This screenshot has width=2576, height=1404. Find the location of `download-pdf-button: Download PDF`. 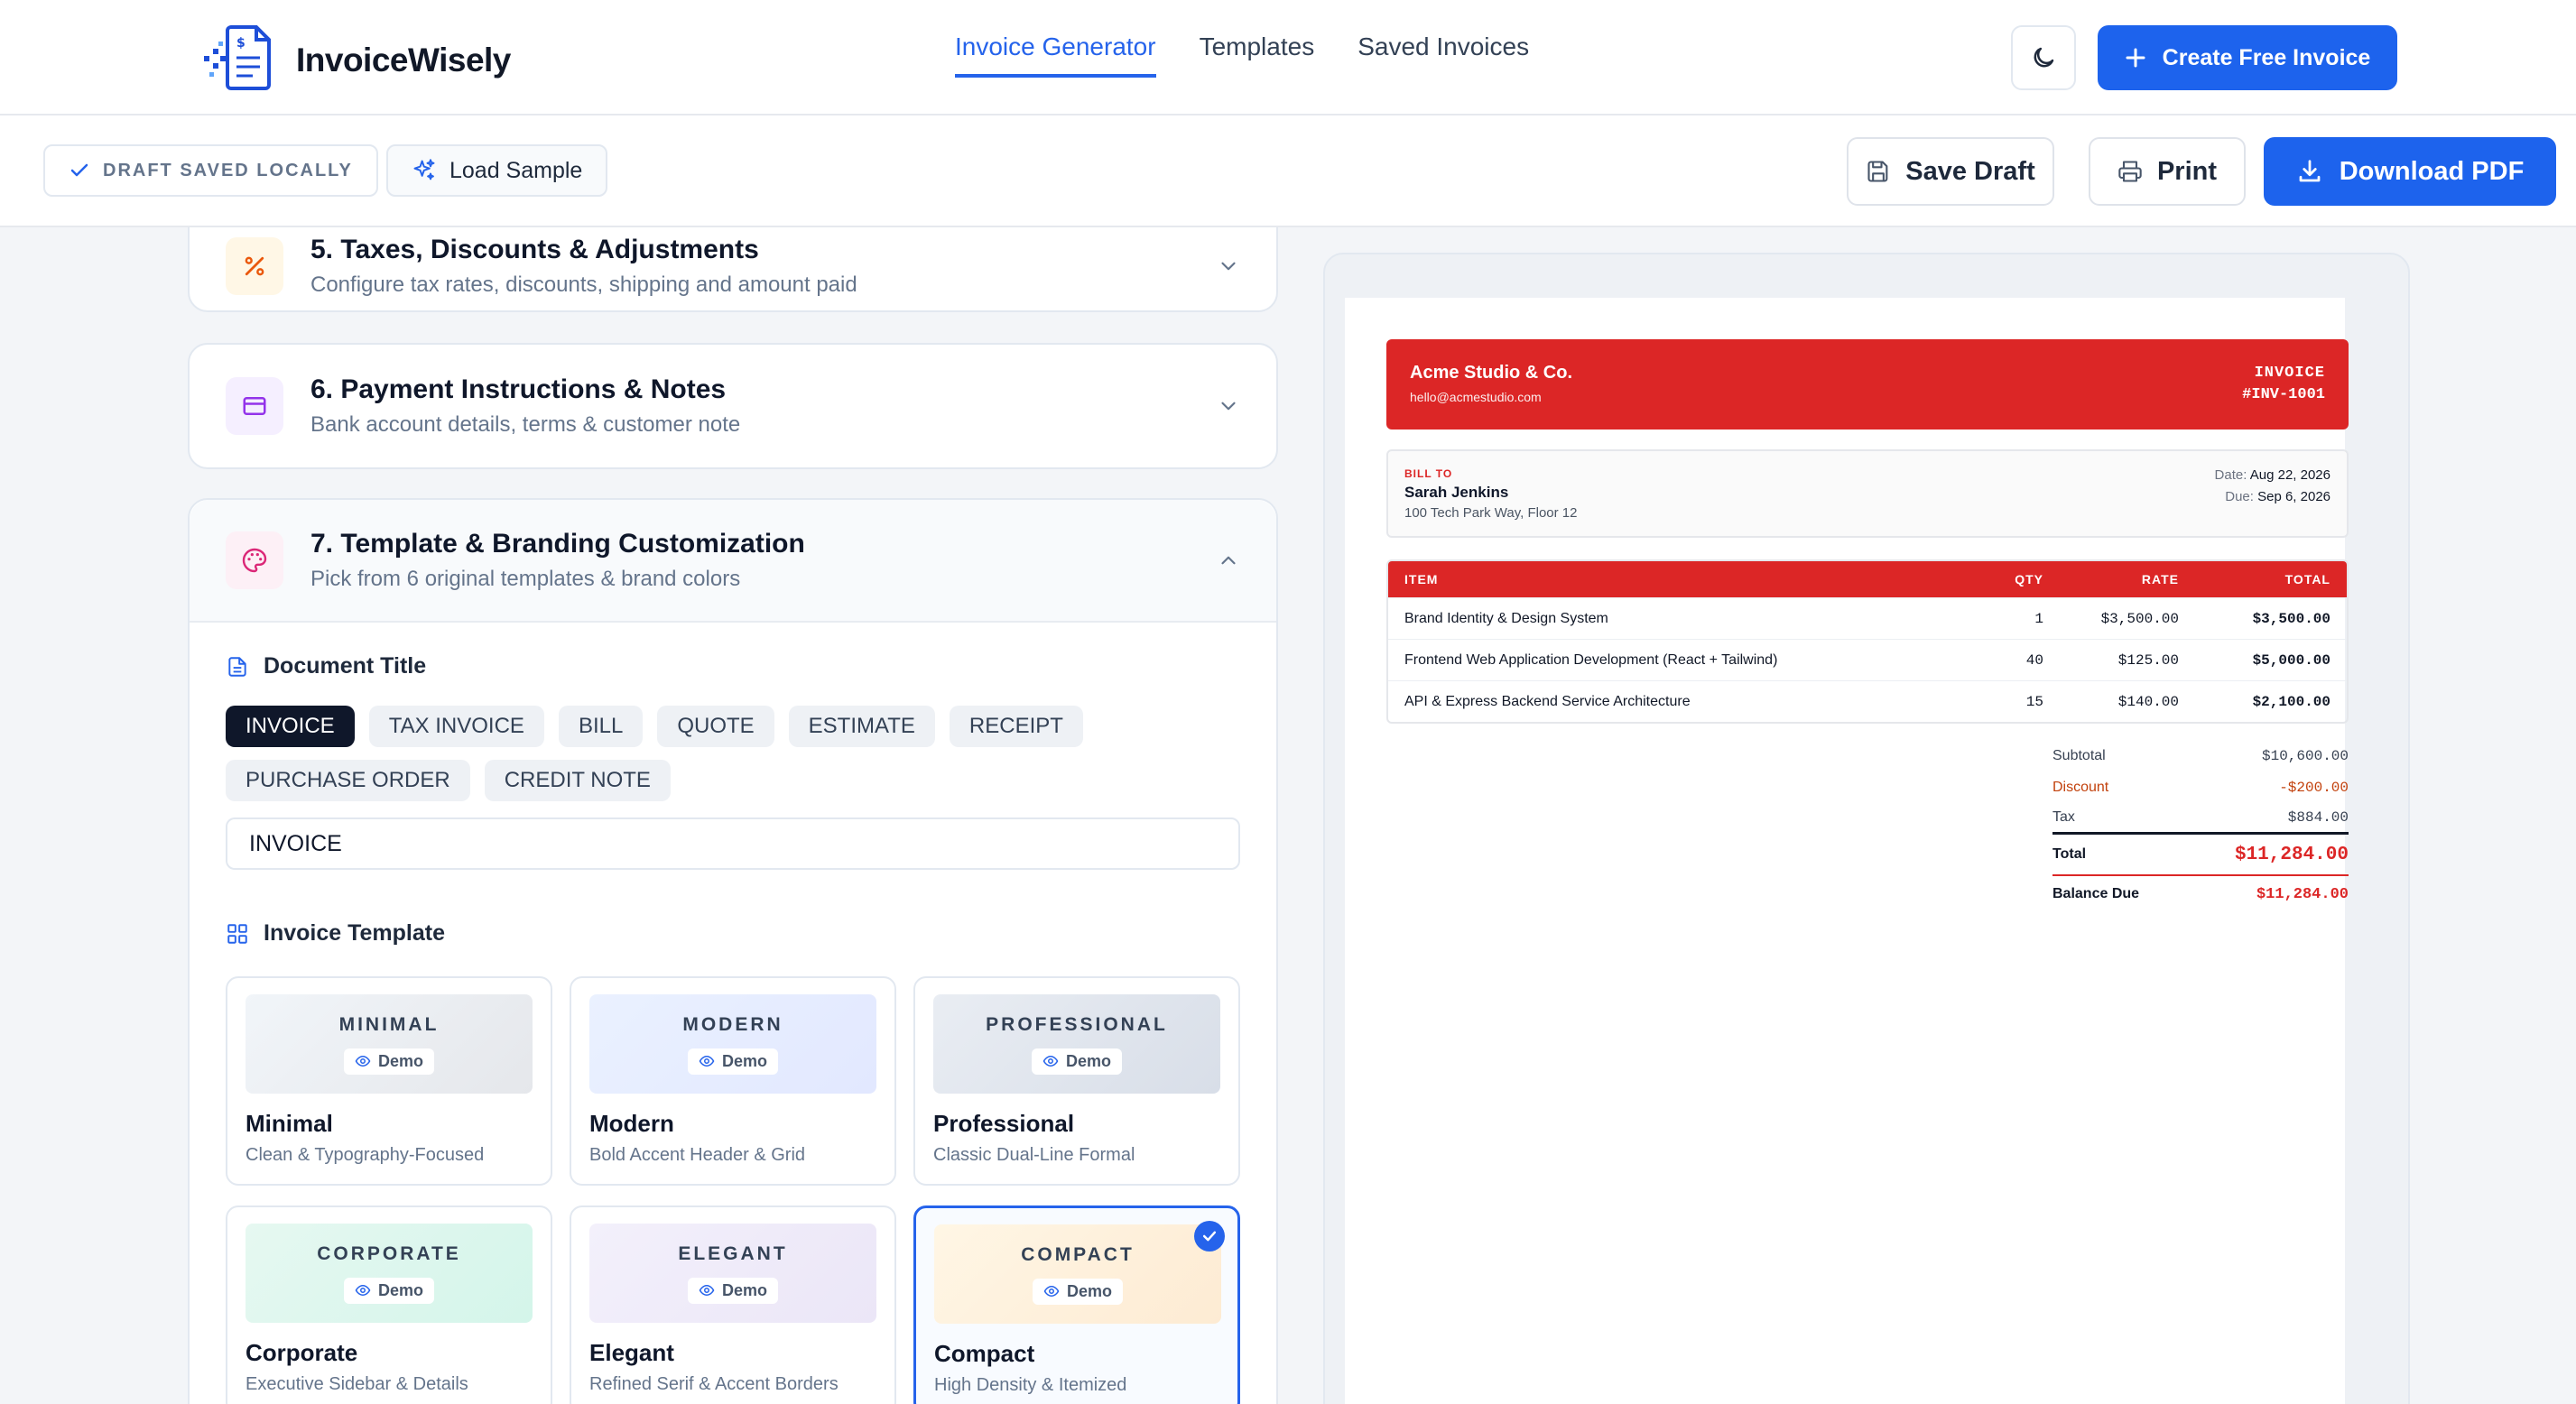

download-pdf-button: Download PDF is located at coordinates (2410, 171).